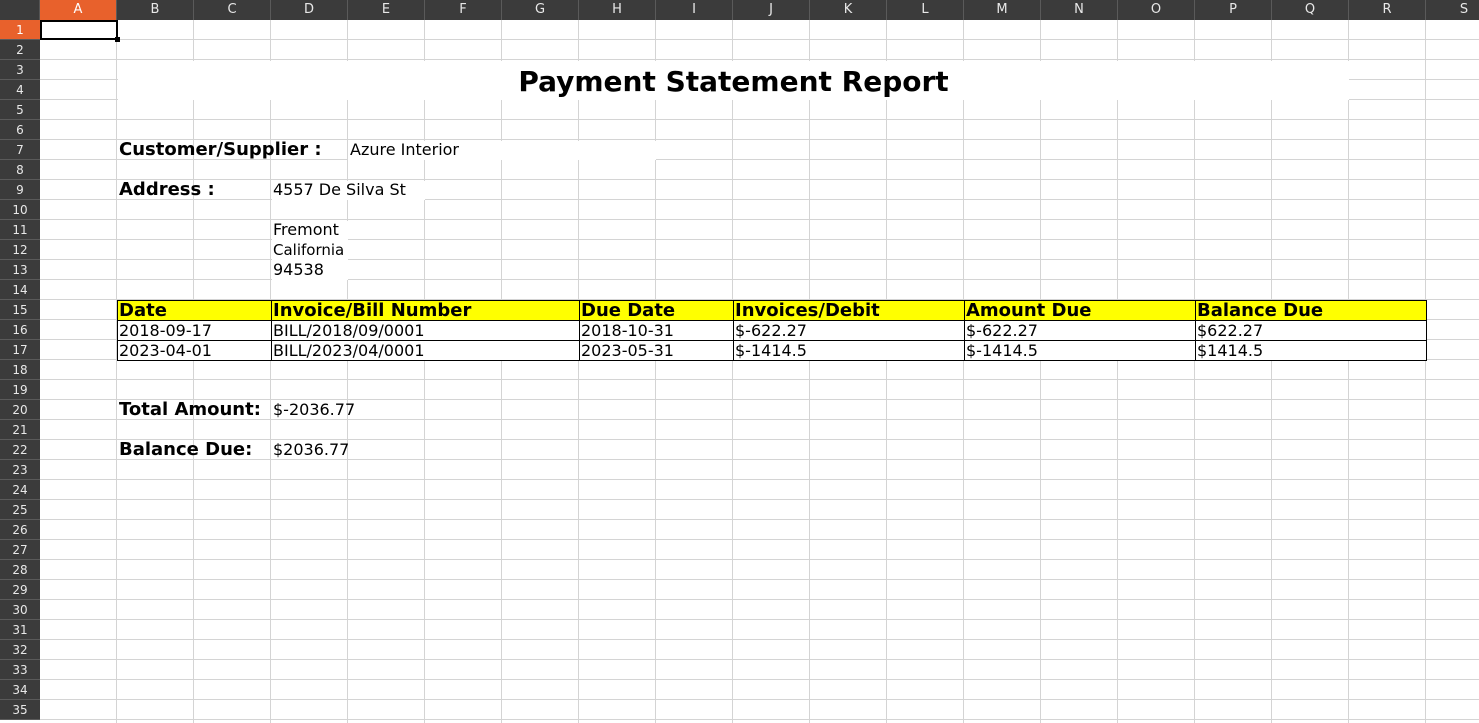 Image resolution: width=1479 pixels, height=723 pixels. Describe the element at coordinates (733, 81) in the screenshot. I see `report-title: Payment Statement Report` at that location.